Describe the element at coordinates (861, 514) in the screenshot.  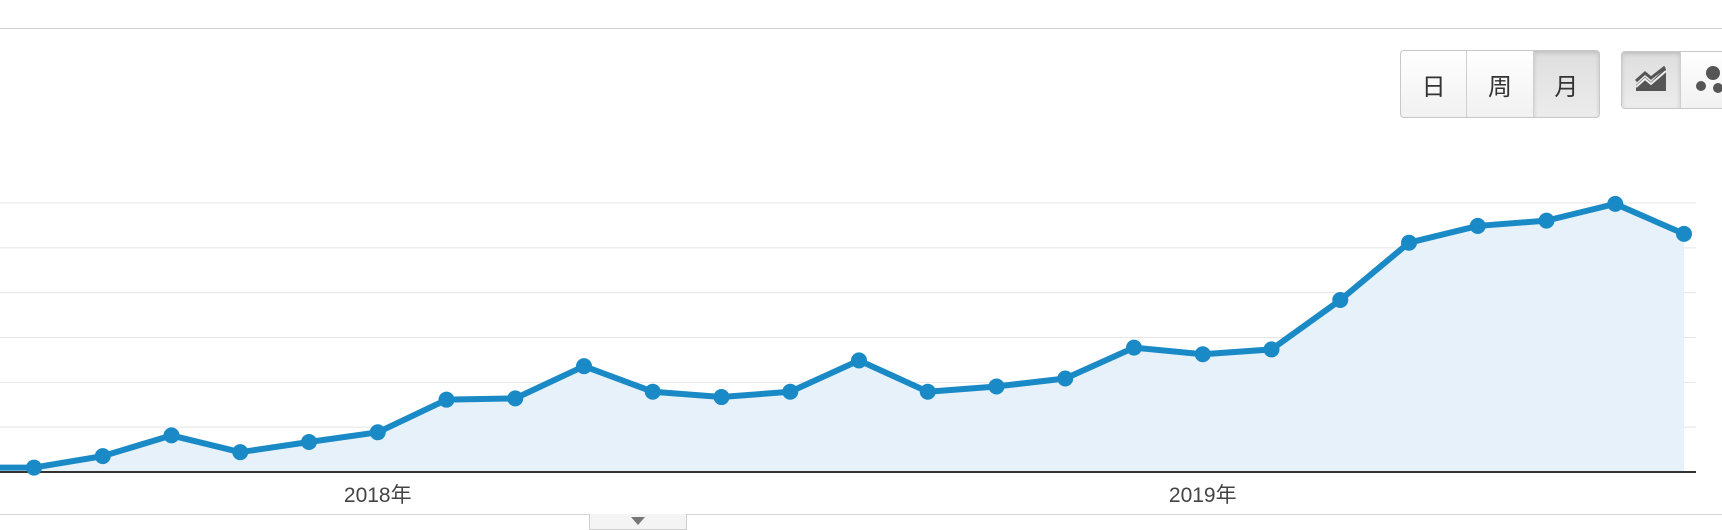
I see `bottom-divider` at that location.